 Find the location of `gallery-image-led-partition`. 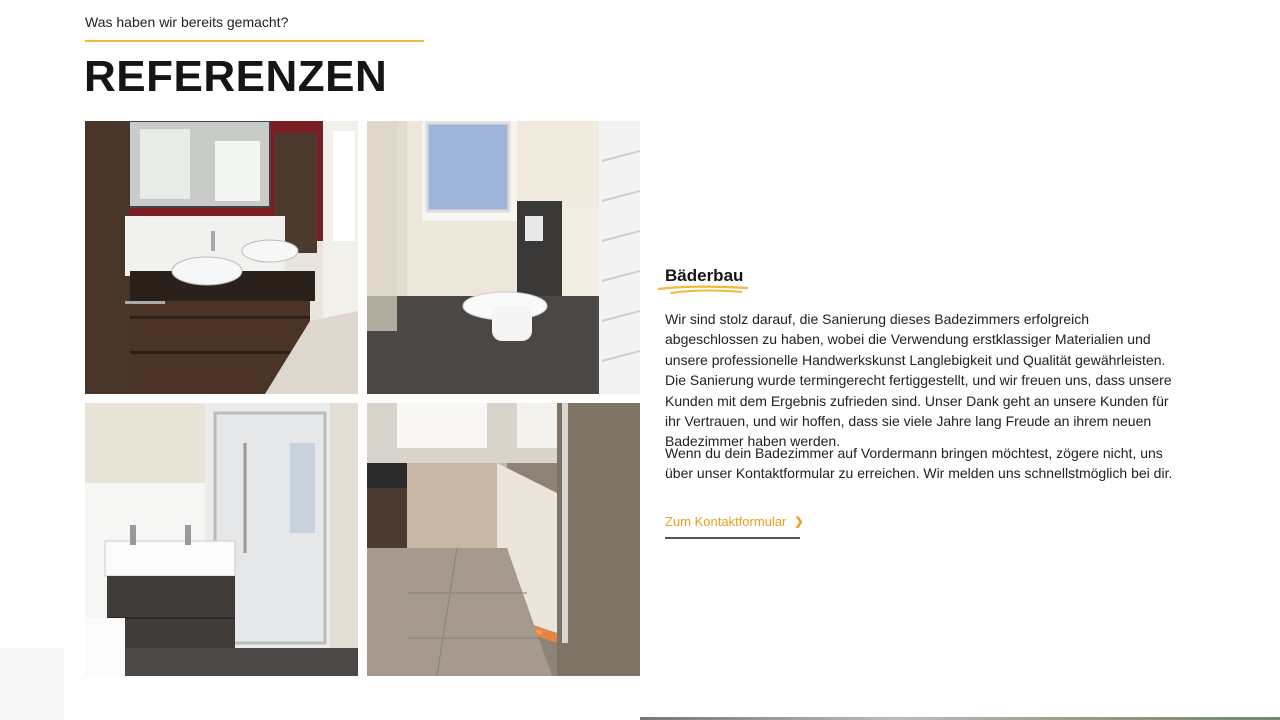

gallery-image-led-partition is located at coordinates (503, 539).